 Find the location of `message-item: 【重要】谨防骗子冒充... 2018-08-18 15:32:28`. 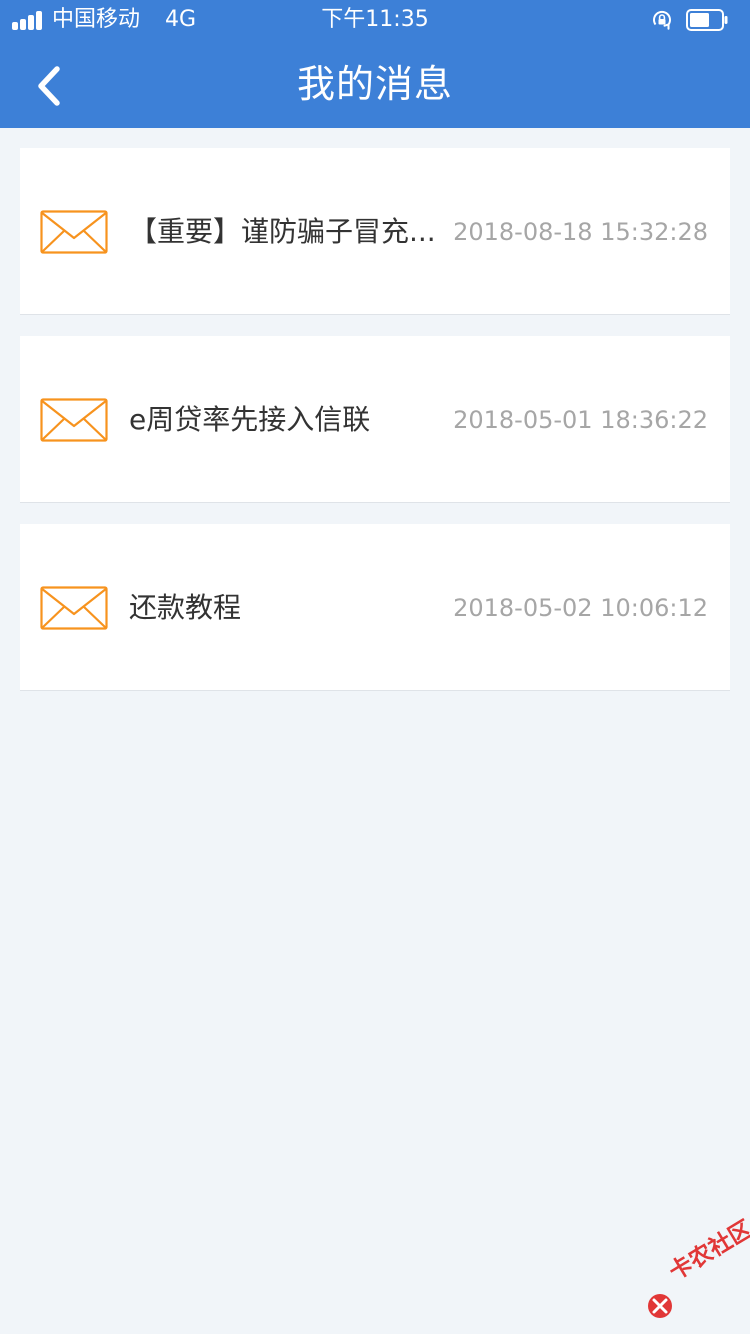

message-item: 【重要】谨防骗子冒充... 2018-08-18 15:32:28 is located at coordinates (375, 231).